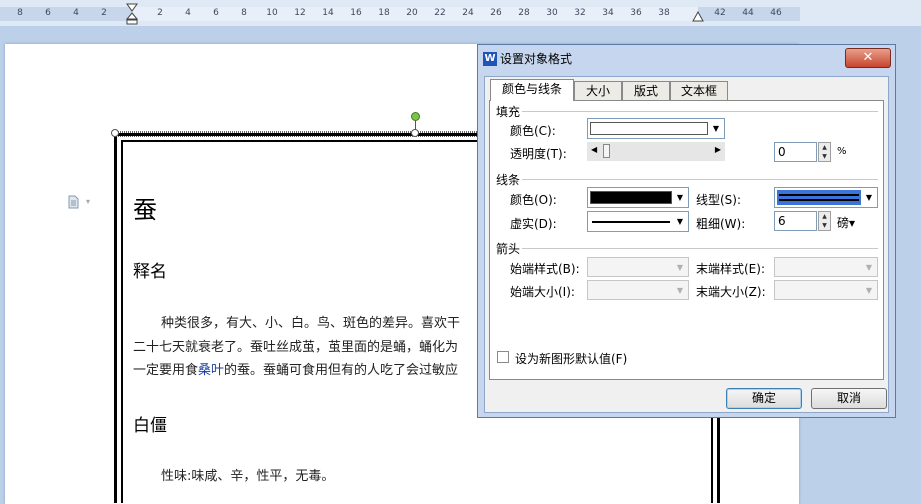  Describe the element at coordinates (718, 149) in the screenshot. I see `slider-right-arrow-icon: ▶` at that location.